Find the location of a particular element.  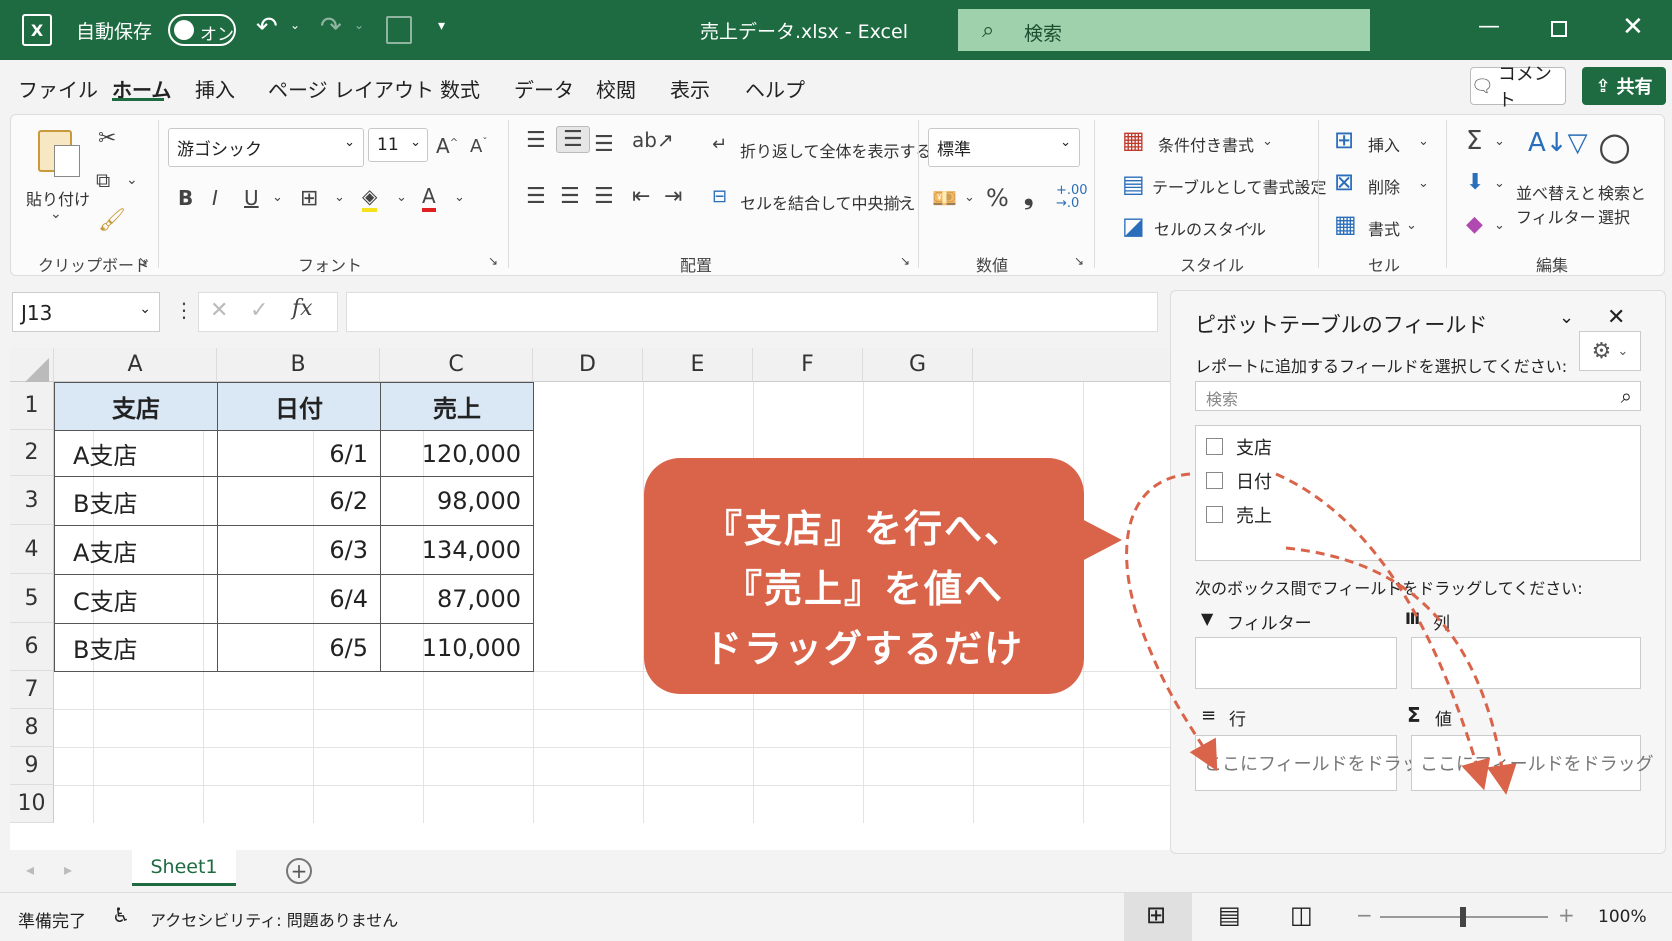

format-cells-button: 書式 is located at coordinates (1384, 228).